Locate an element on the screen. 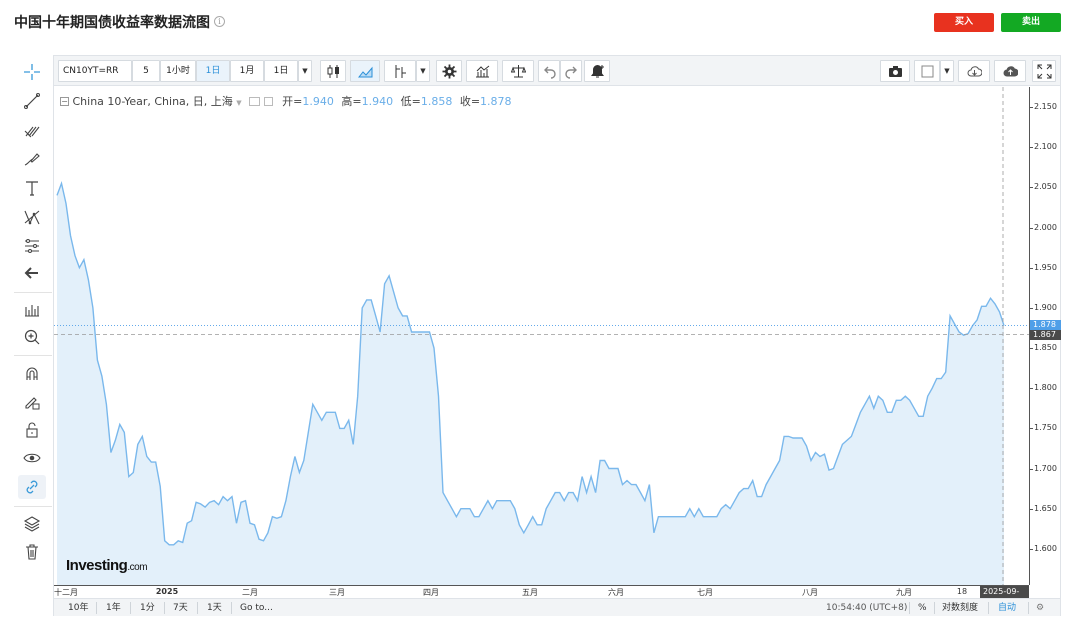  interval-1m: 1月 is located at coordinates (247, 71).